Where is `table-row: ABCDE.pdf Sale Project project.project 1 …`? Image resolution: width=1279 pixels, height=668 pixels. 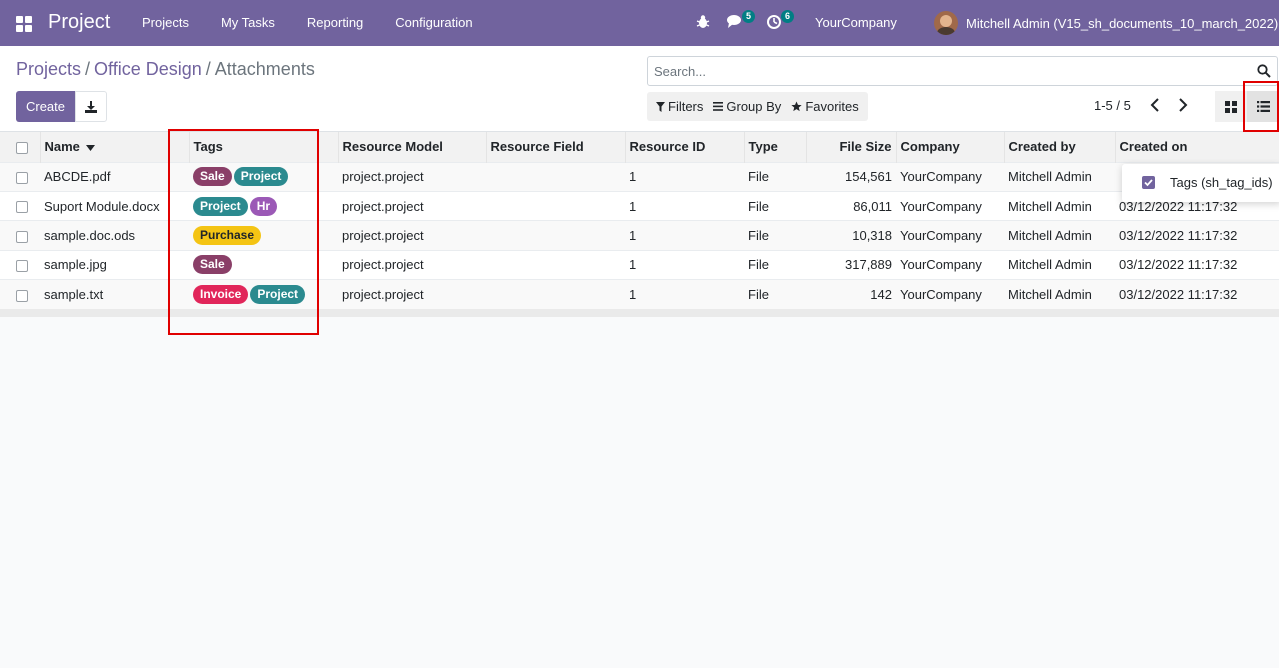
table-row: ABCDE.pdf Sale Project project.project 1 … is located at coordinates (639, 177).